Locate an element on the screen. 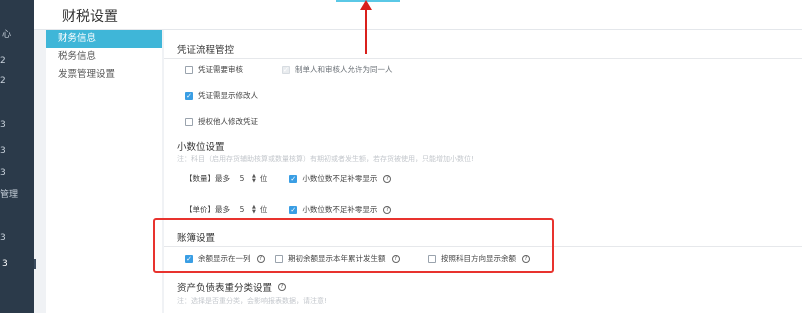 This screenshot has width=802, height=313. show-modifier-label: 凭证需显示修改人 is located at coordinates (228, 95).